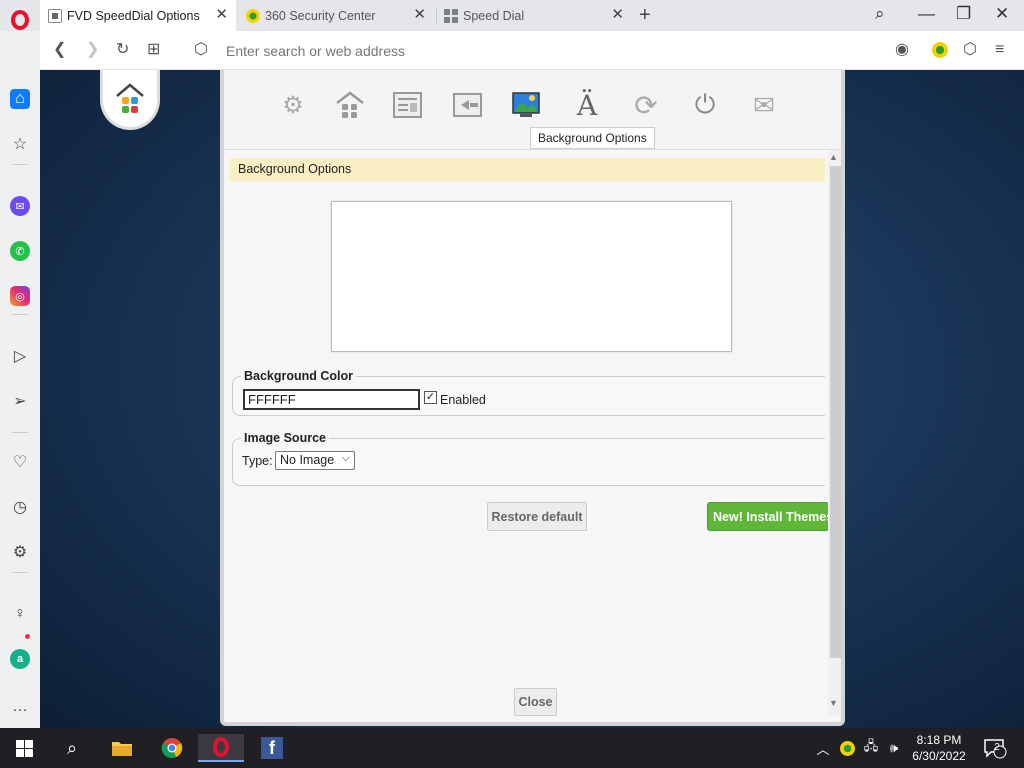 The height and width of the screenshot is (768, 1024). I want to click on tab-title: FVD SpeedDial Options, so click(133, 15).